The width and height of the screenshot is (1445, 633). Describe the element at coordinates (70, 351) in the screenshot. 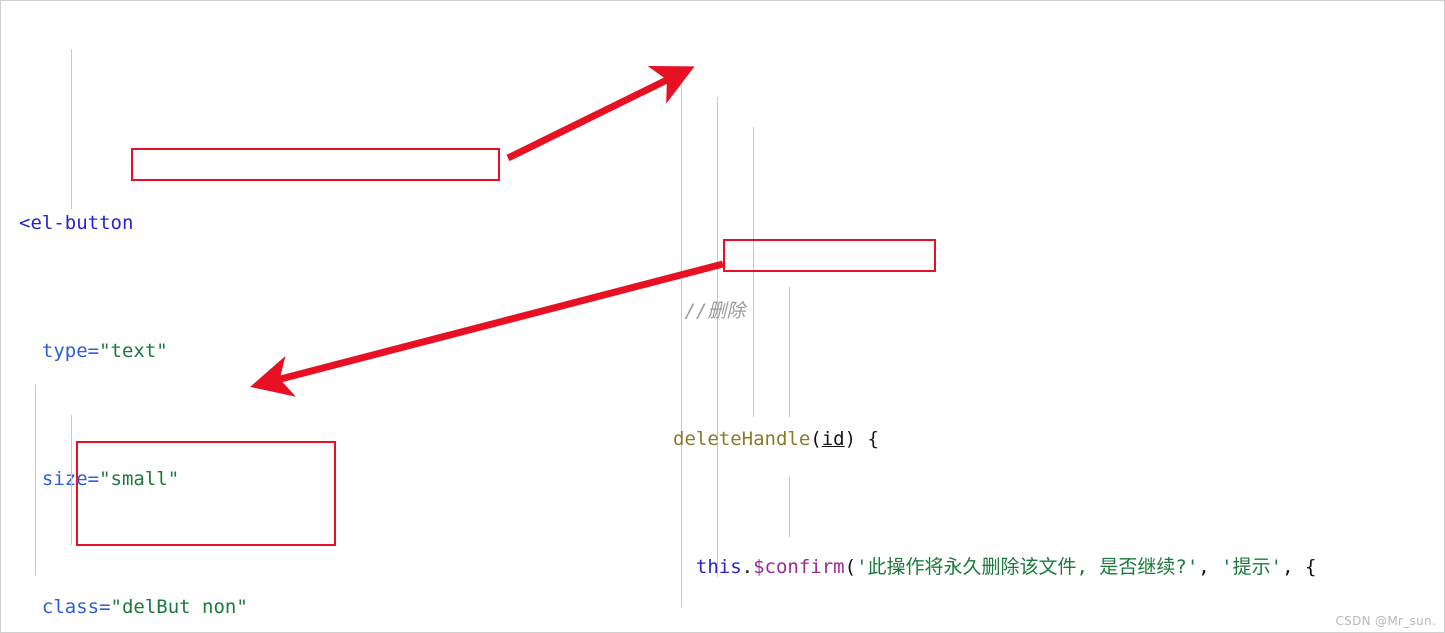

I see `token-attr-type: type=` at that location.